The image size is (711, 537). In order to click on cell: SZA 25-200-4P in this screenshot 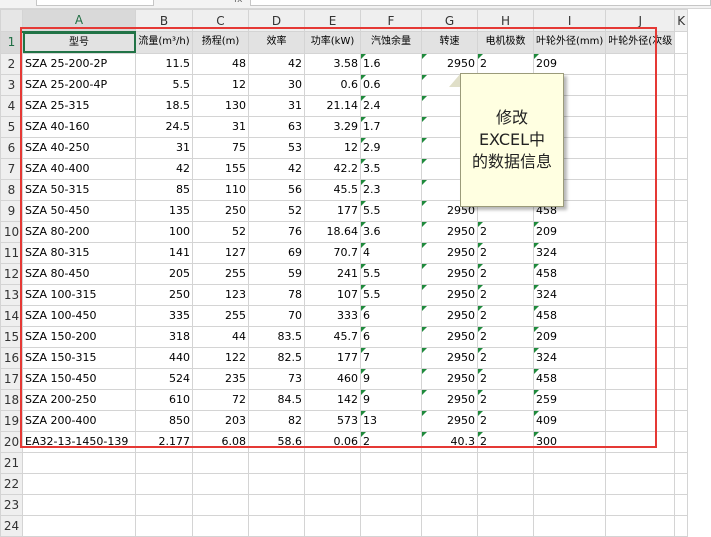, I will do `click(79, 84)`.